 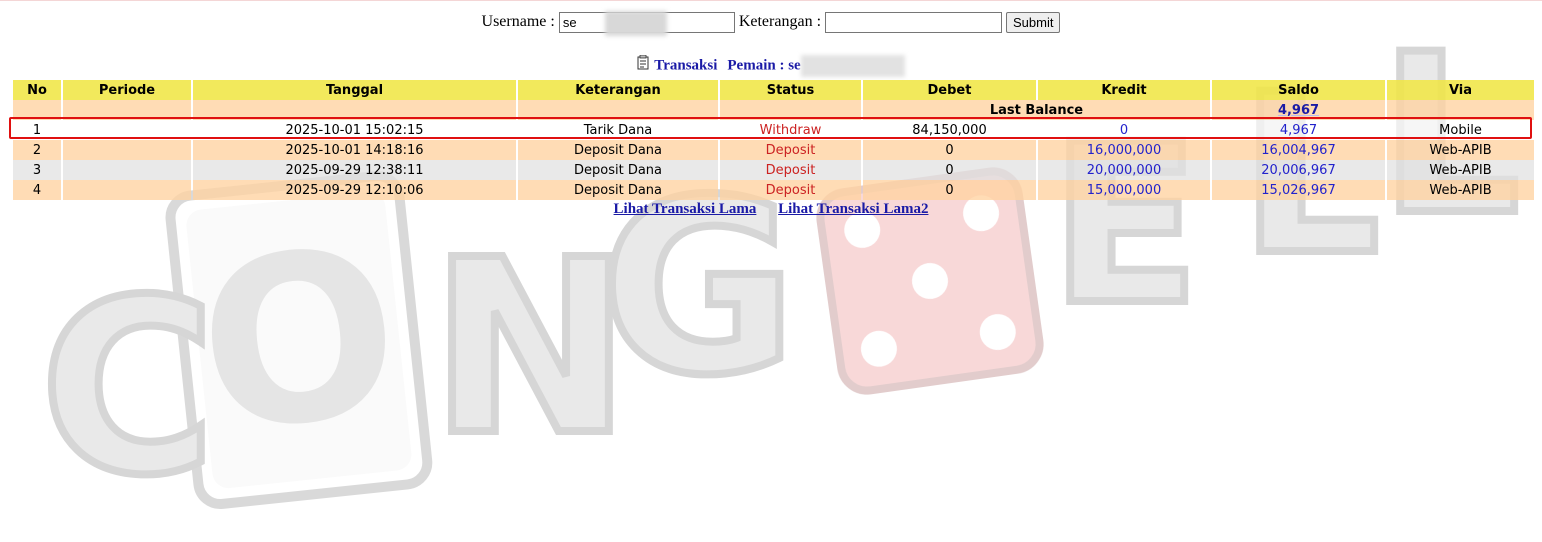 What do you see at coordinates (37, 150) in the screenshot?
I see `cell-no: 2` at bounding box center [37, 150].